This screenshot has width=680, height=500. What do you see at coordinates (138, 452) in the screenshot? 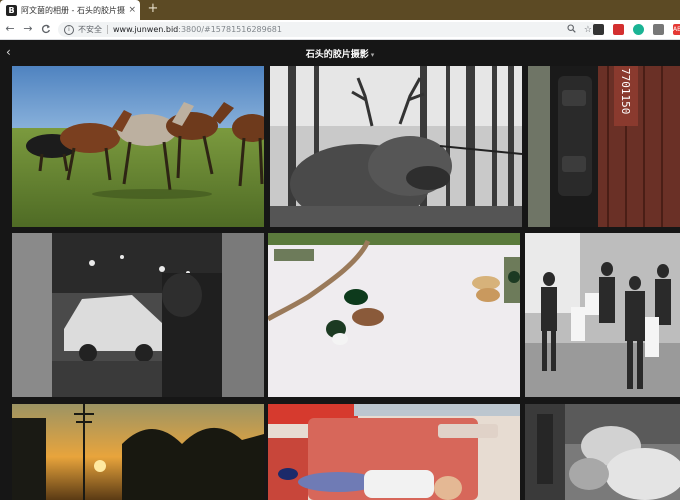
I see `photo-sunset` at bounding box center [138, 452].